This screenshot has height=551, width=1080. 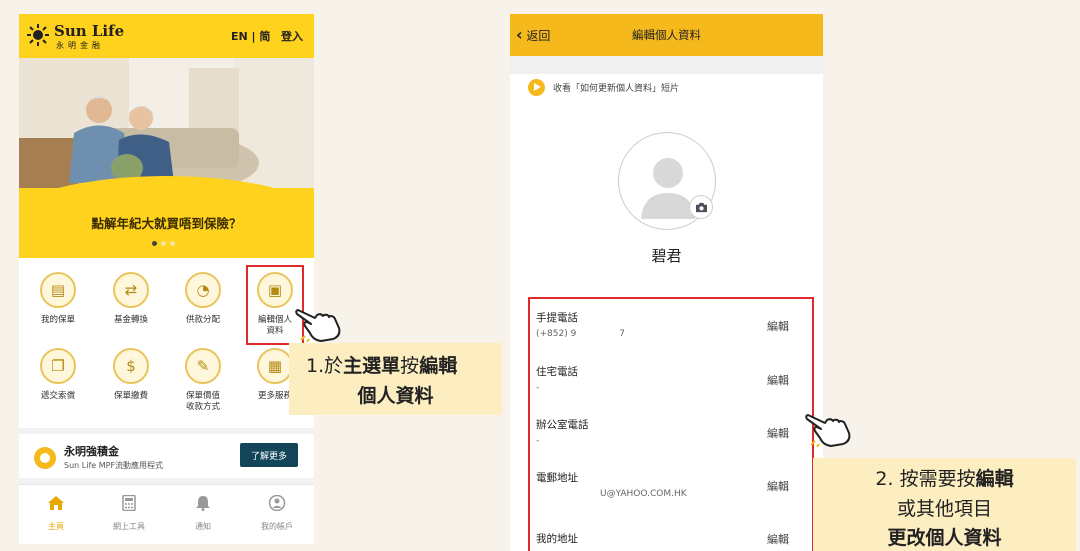 I want to click on menu-item-my-policy: ▤ 我的保單, so click(x=58, y=299).